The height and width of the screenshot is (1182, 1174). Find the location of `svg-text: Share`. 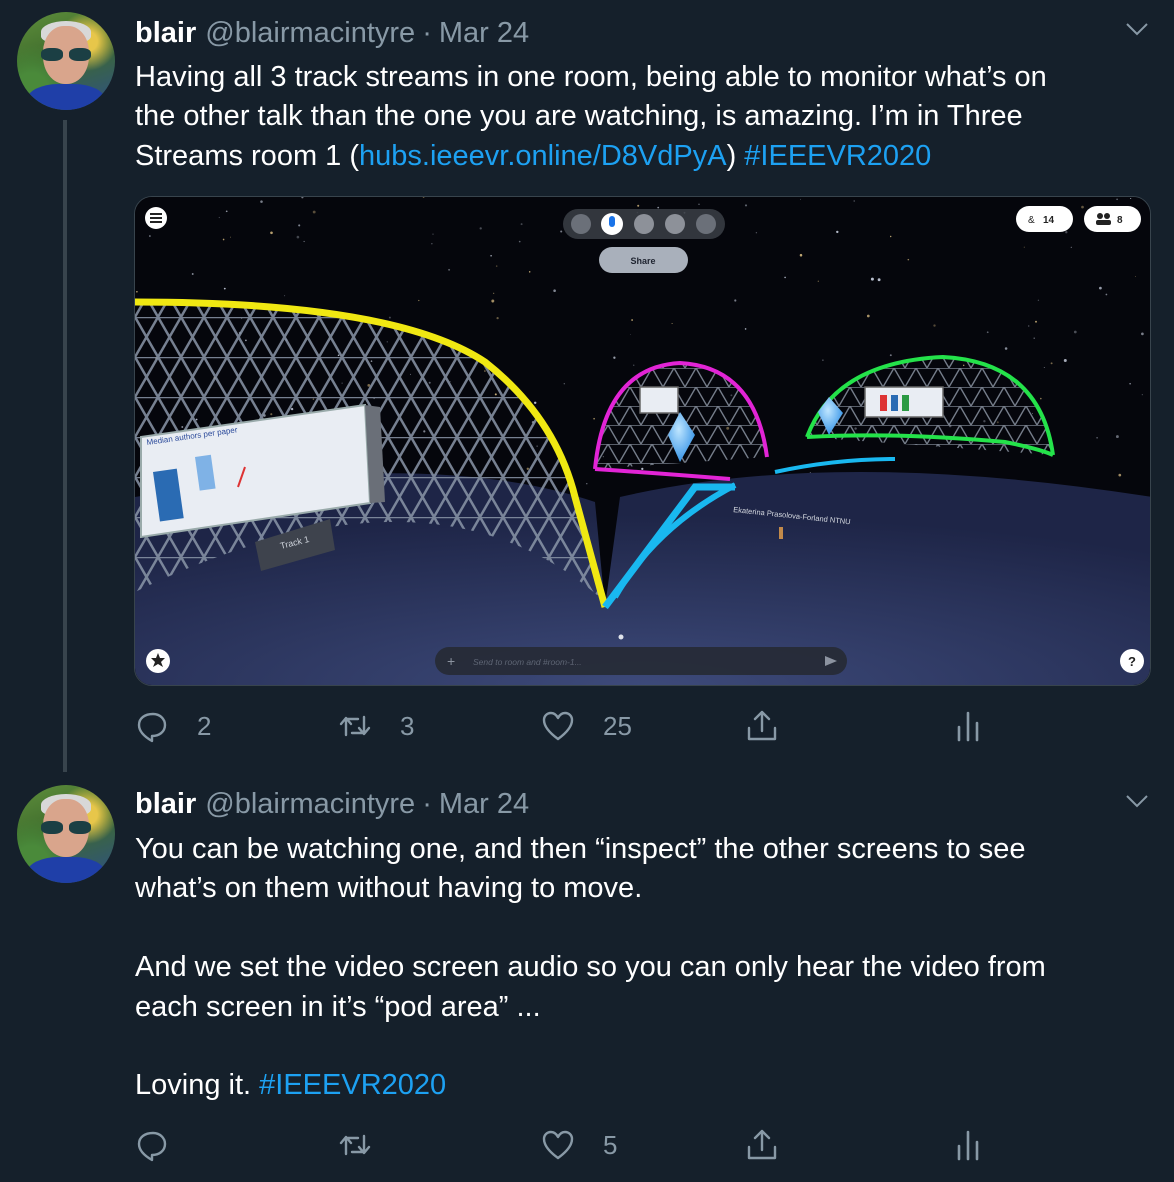

svg-text: Share is located at coordinates (642, 261).